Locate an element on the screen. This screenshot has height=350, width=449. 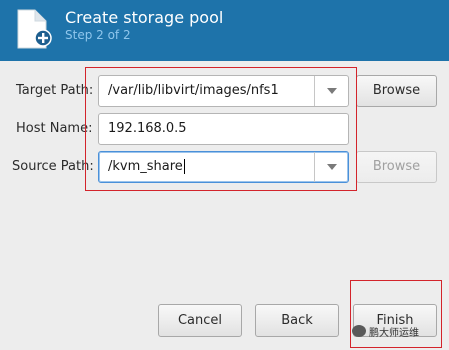
step-indicator: Step 2 of 2 is located at coordinates (98, 35).